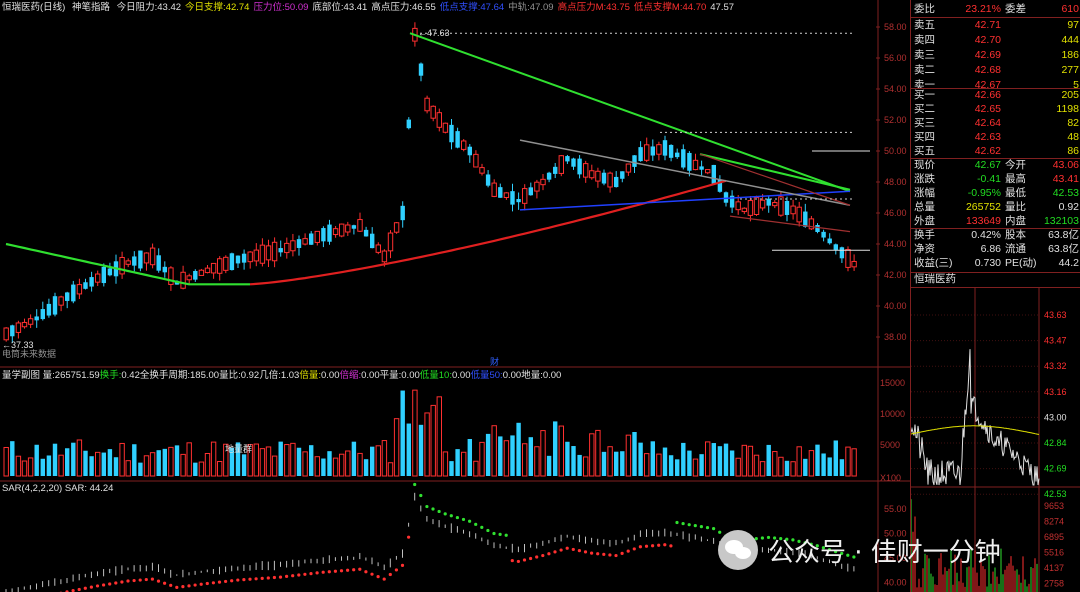 Image resolution: width=1080 pixels, height=592 pixels. Describe the element at coordinates (895, 27) in the screenshot. I see `price-tick-label: 58.00` at that location.